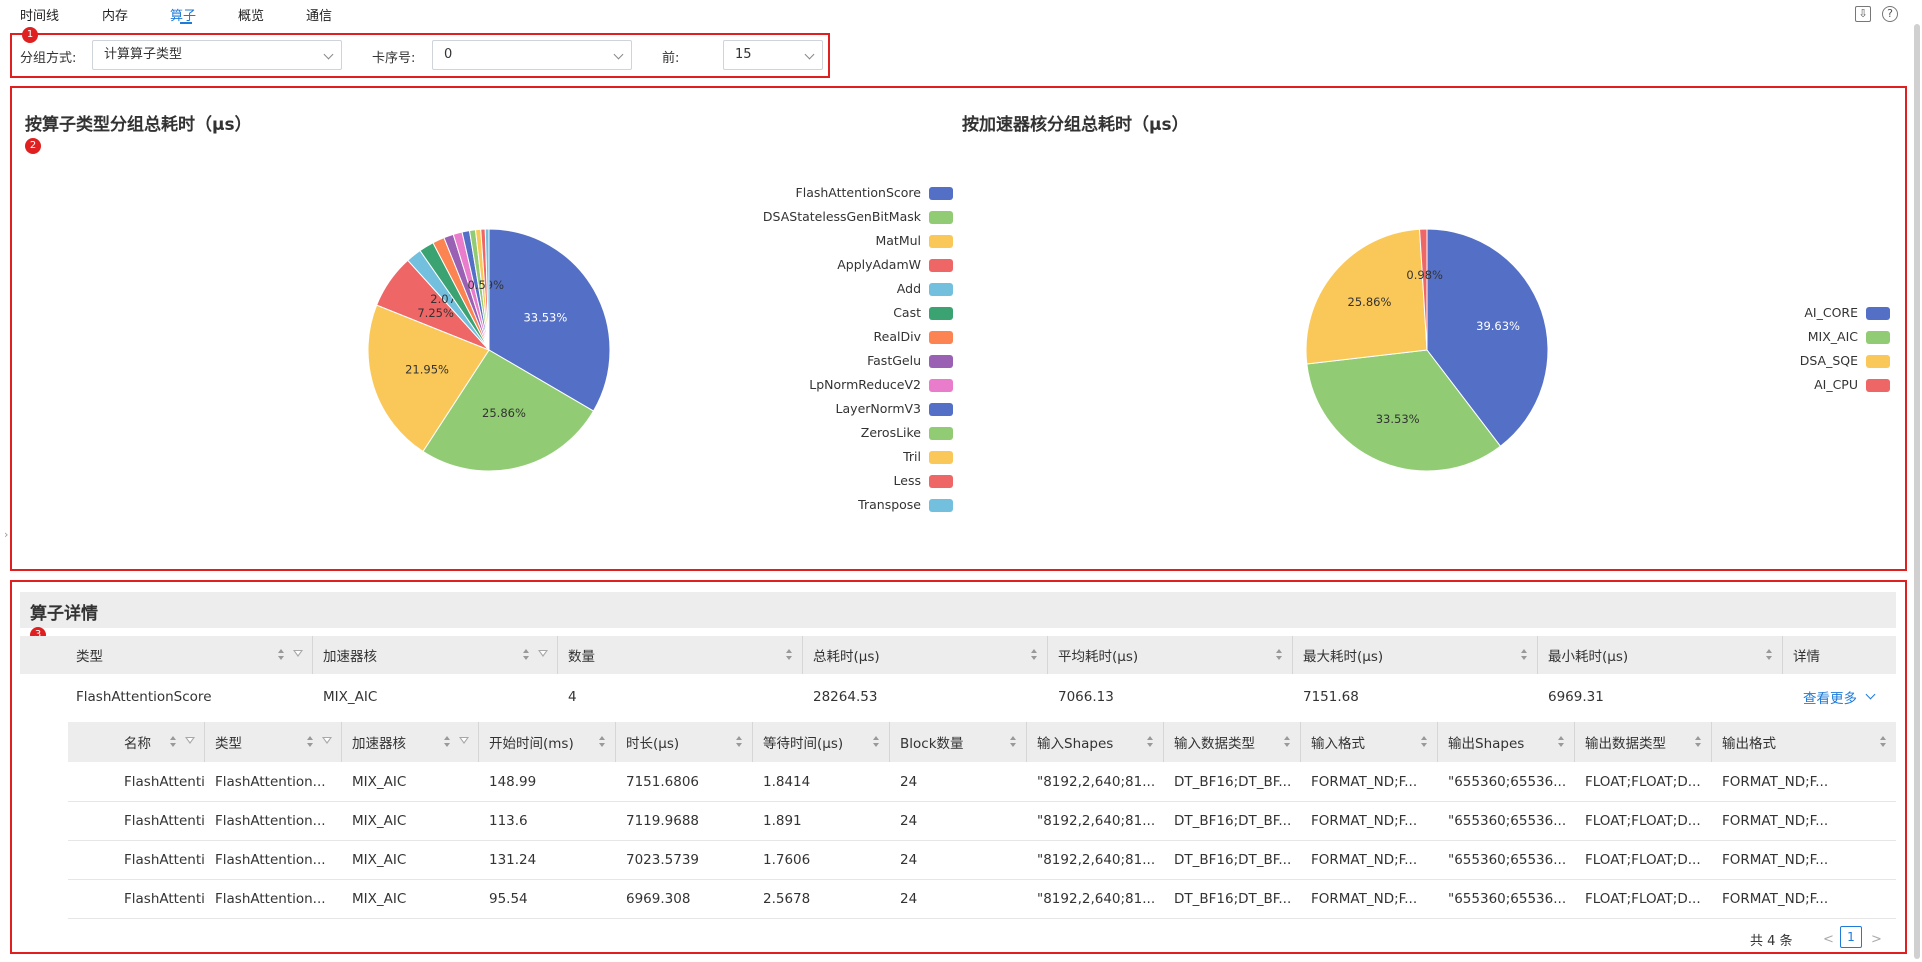 The height and width of the screenshot is (962, 1922). I want to click on sub-column-label: 输入Shapes, so click(1075, 744).